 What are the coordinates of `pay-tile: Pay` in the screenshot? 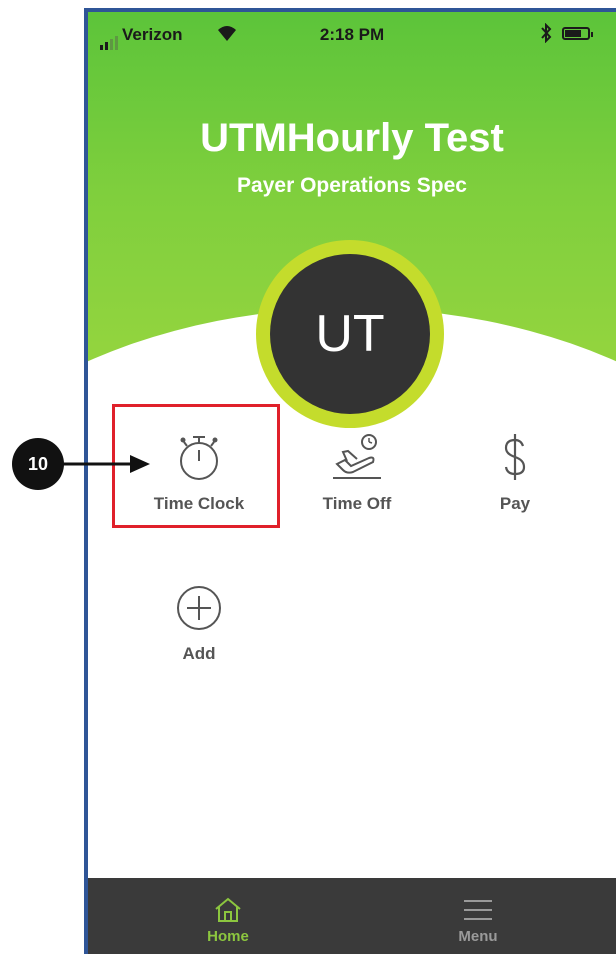 It's located at (515, 472).